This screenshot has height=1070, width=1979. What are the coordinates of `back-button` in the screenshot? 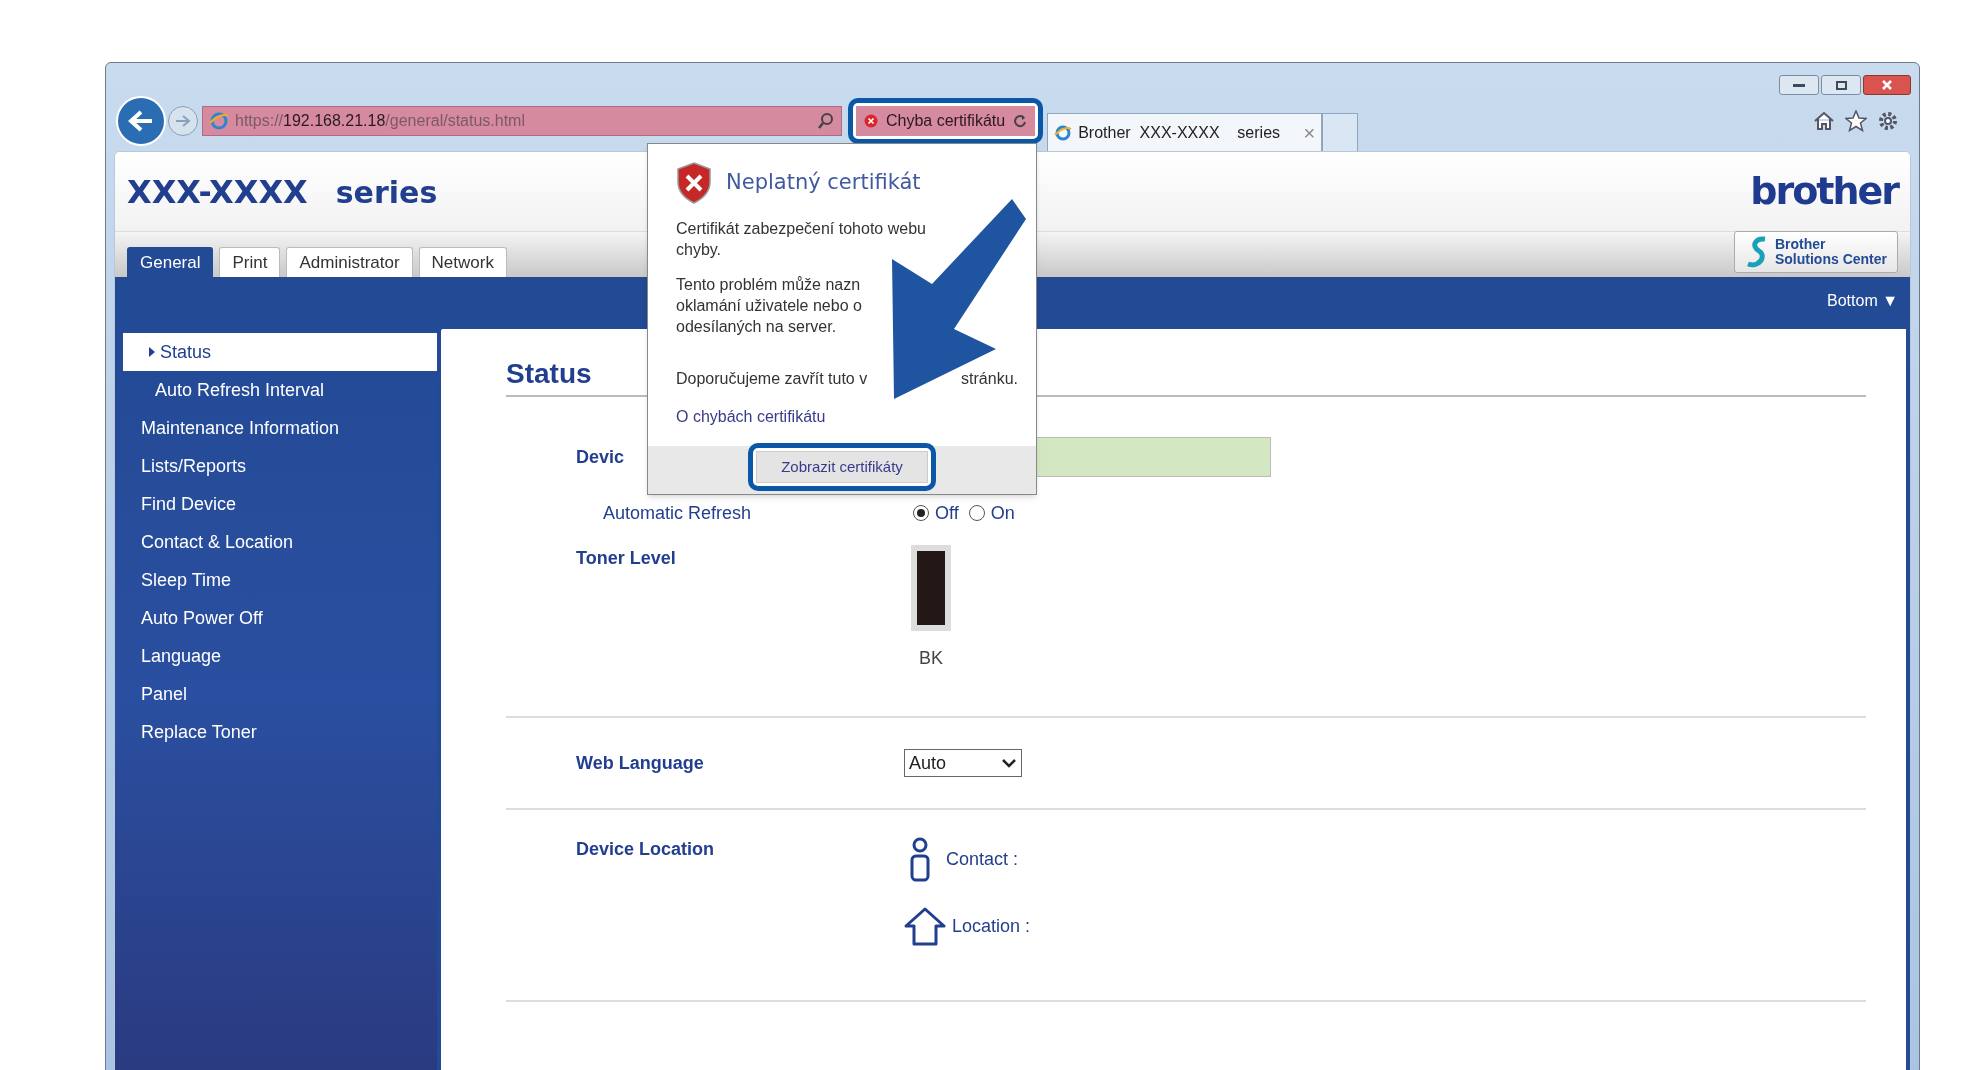 It's located at (141, 121).